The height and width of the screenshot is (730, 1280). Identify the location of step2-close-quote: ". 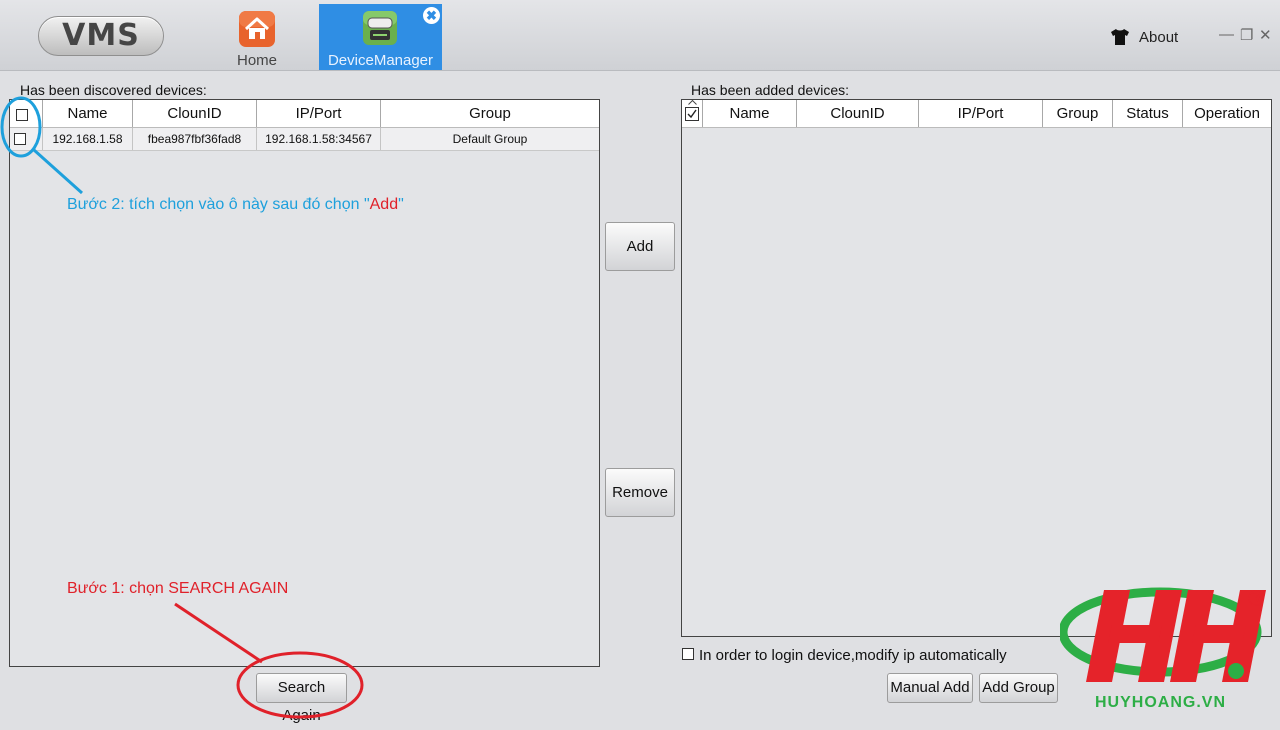
(401, 204).